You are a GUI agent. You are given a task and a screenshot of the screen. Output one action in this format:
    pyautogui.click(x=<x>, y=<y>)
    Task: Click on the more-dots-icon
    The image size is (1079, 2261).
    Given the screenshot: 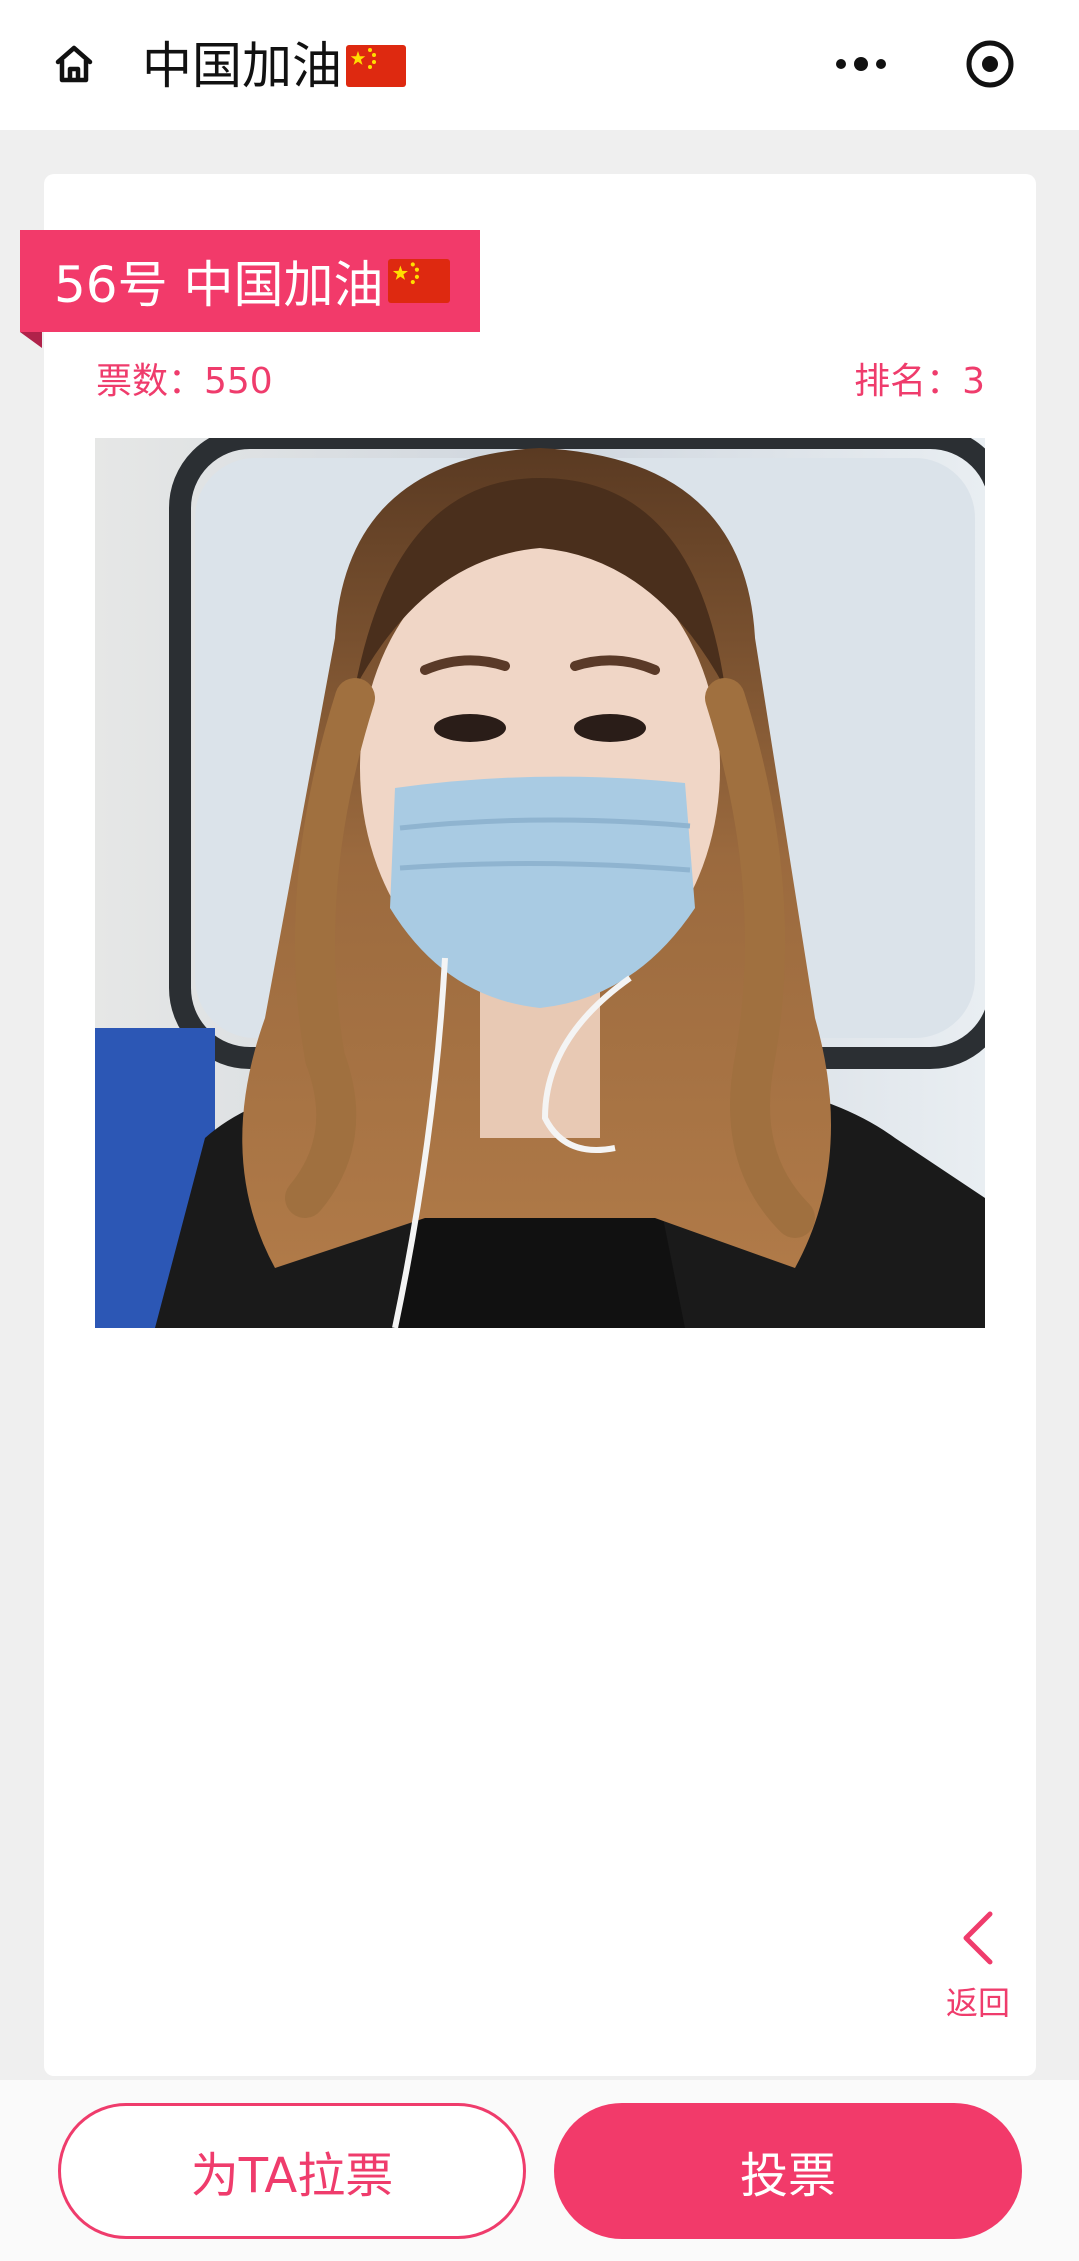 What is the action you would take?
    pyautogui.click(x=861, y=66)
    